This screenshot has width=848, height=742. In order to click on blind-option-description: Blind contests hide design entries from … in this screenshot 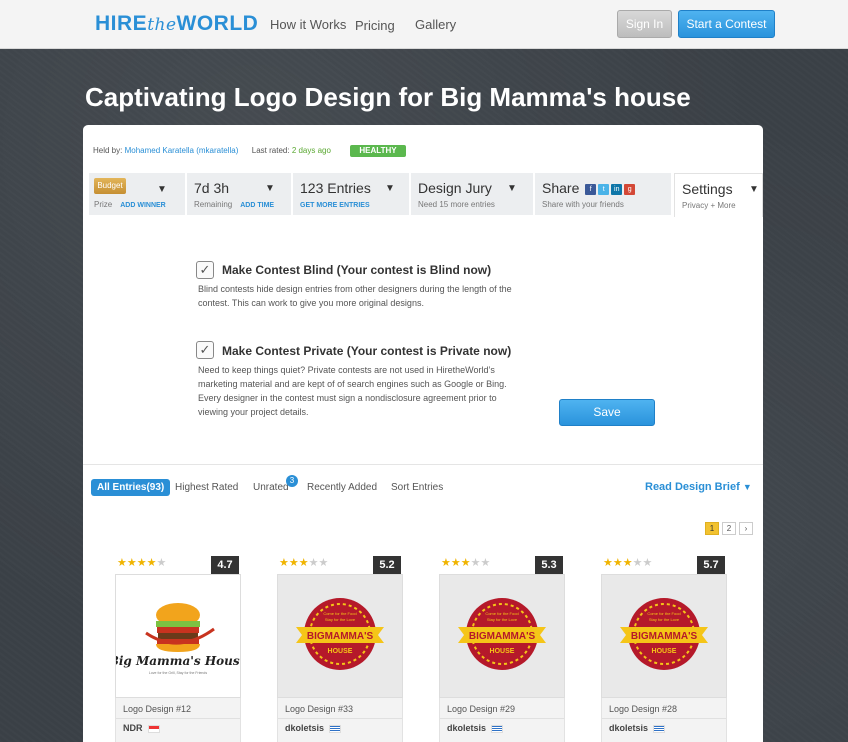, I will do `click(355, 296)`.